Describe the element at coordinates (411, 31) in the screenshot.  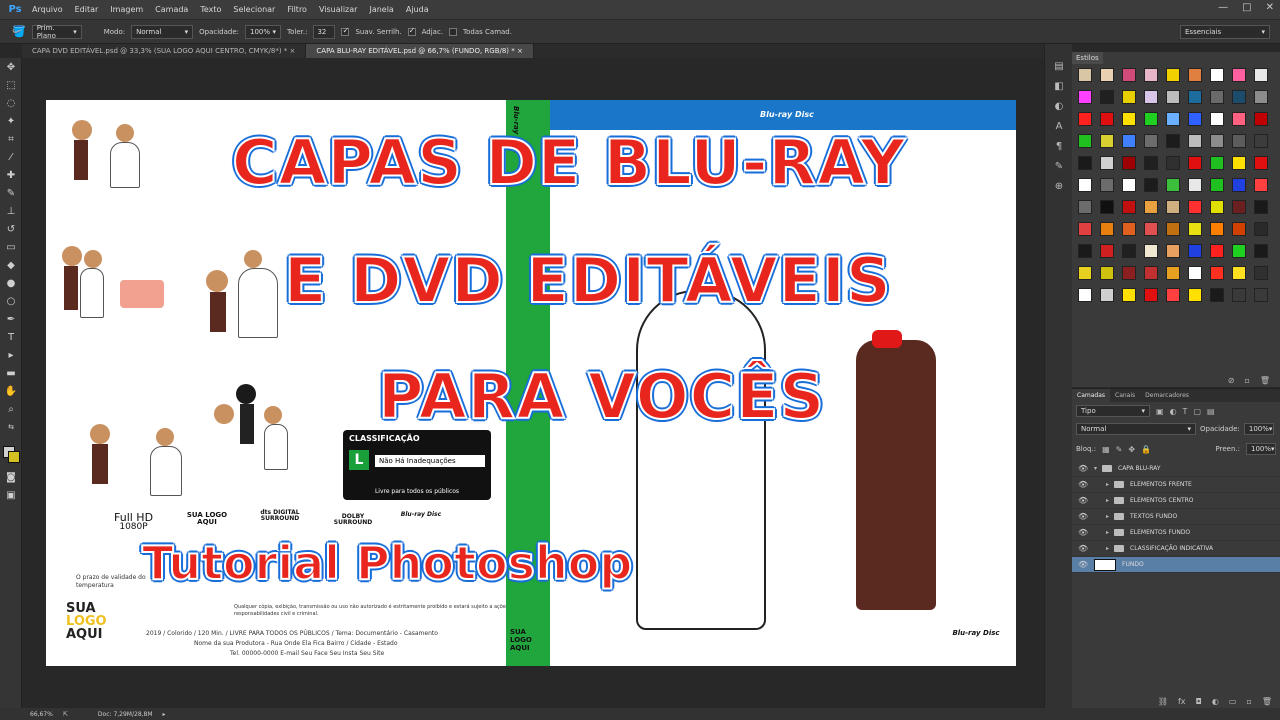
I see `contiguous-checkbox` at that location.